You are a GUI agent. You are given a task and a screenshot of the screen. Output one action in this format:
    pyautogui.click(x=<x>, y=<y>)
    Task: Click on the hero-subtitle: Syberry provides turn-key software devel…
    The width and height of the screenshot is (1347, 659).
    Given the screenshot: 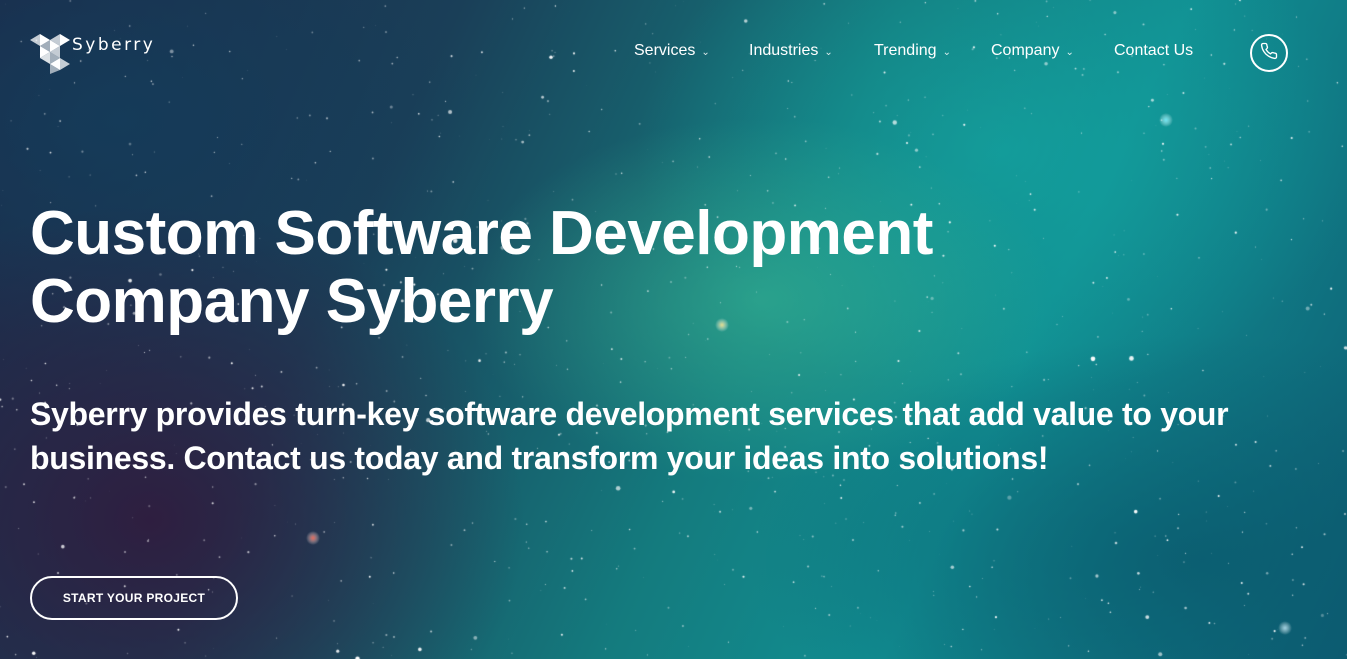 What is the action you would take?
    pyautogui.click(x=629, y=436)
    